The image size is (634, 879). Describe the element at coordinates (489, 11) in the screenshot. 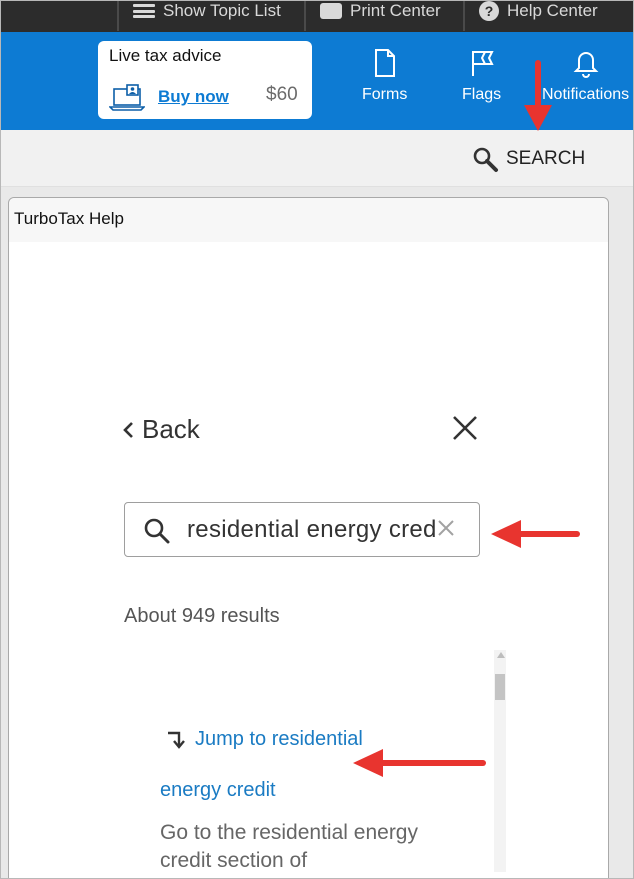

I see `help-icon: ?` at that location.